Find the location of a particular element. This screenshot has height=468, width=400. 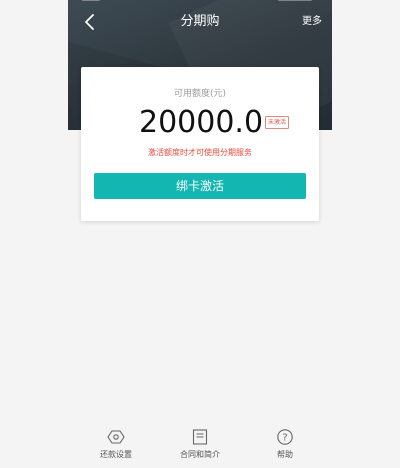

tab-repayment-settings: 还款设置 is located at coordinates (116, 444).